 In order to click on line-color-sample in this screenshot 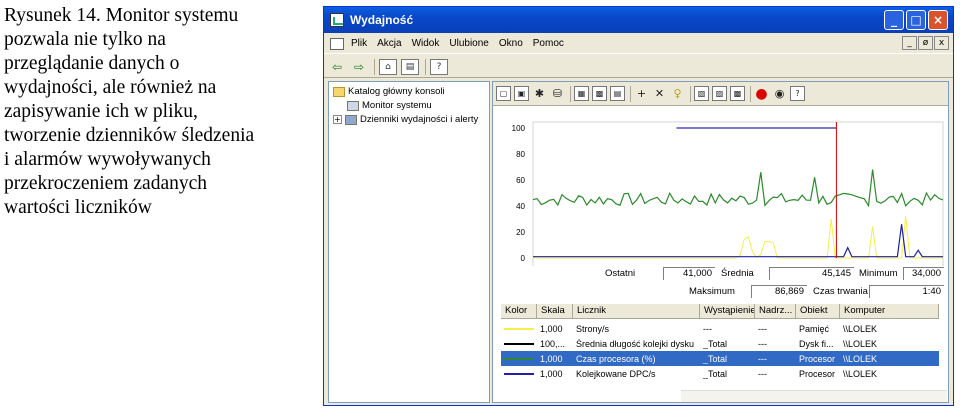, I will do `click(519, 358)`.